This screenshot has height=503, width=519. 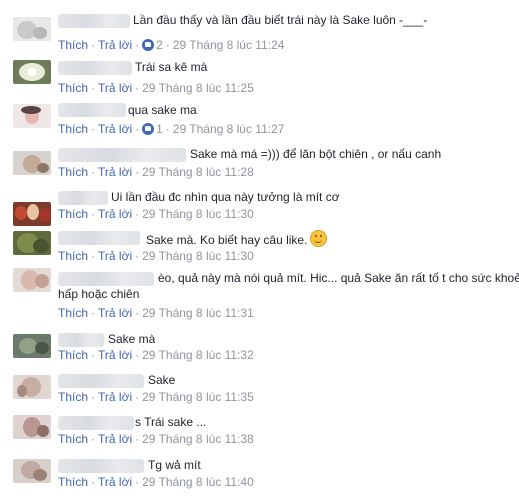 I want to click on comment-text: Tg wả mít, so click(x=174, y=465).